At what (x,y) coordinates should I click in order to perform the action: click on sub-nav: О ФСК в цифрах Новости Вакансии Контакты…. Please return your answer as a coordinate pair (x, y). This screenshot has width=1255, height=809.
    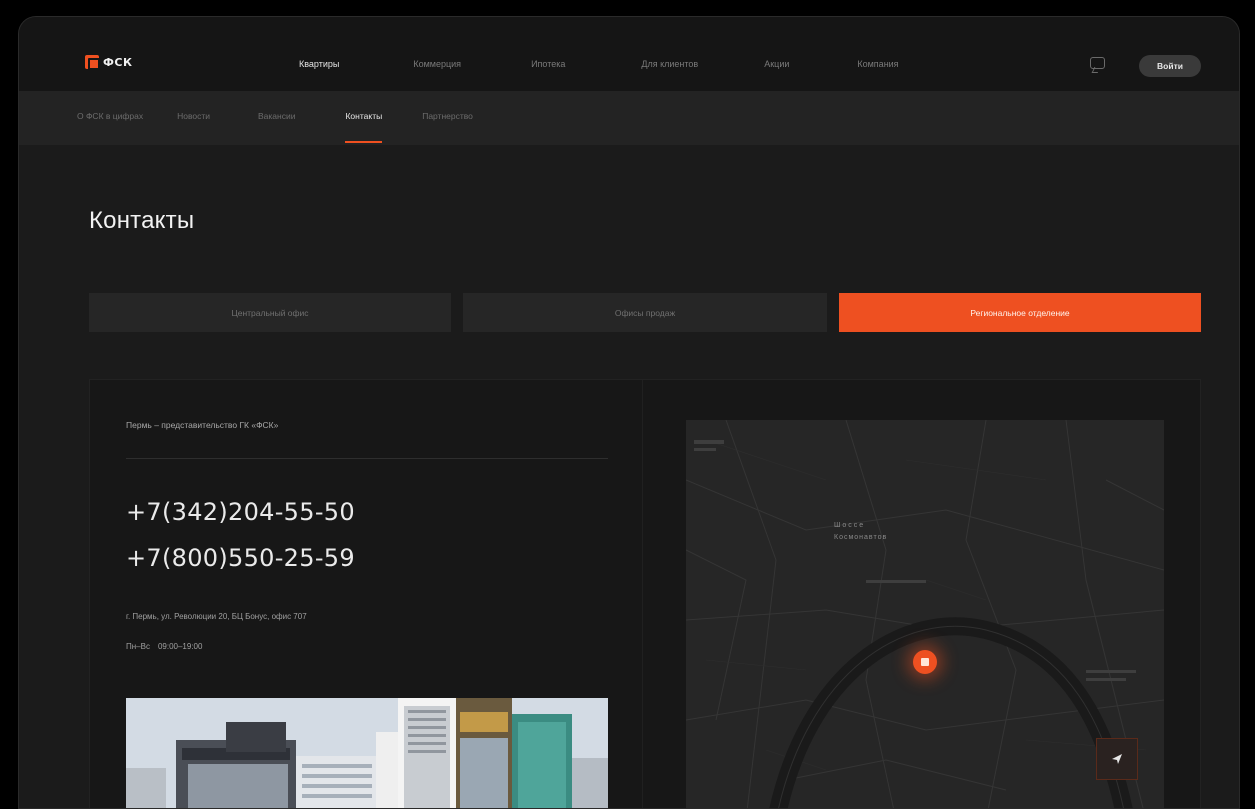
    Looking at the image, I should click on (275, 127).